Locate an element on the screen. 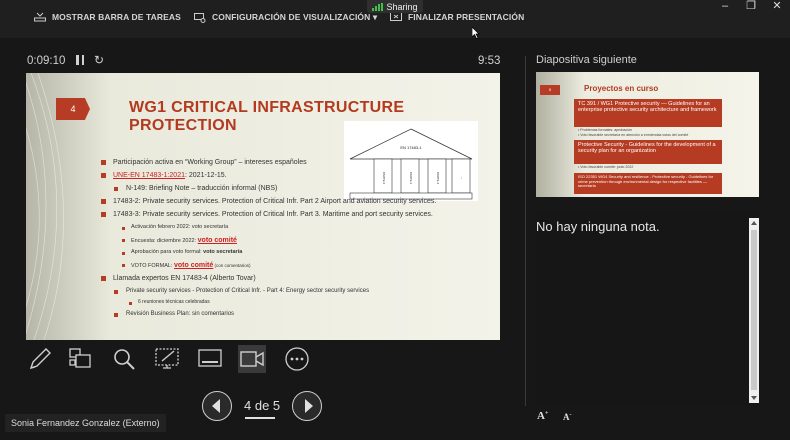 Image resolution: width=790 pixels, height=440 pixels. notes-scrollbar is located at coordinates (754, 310).